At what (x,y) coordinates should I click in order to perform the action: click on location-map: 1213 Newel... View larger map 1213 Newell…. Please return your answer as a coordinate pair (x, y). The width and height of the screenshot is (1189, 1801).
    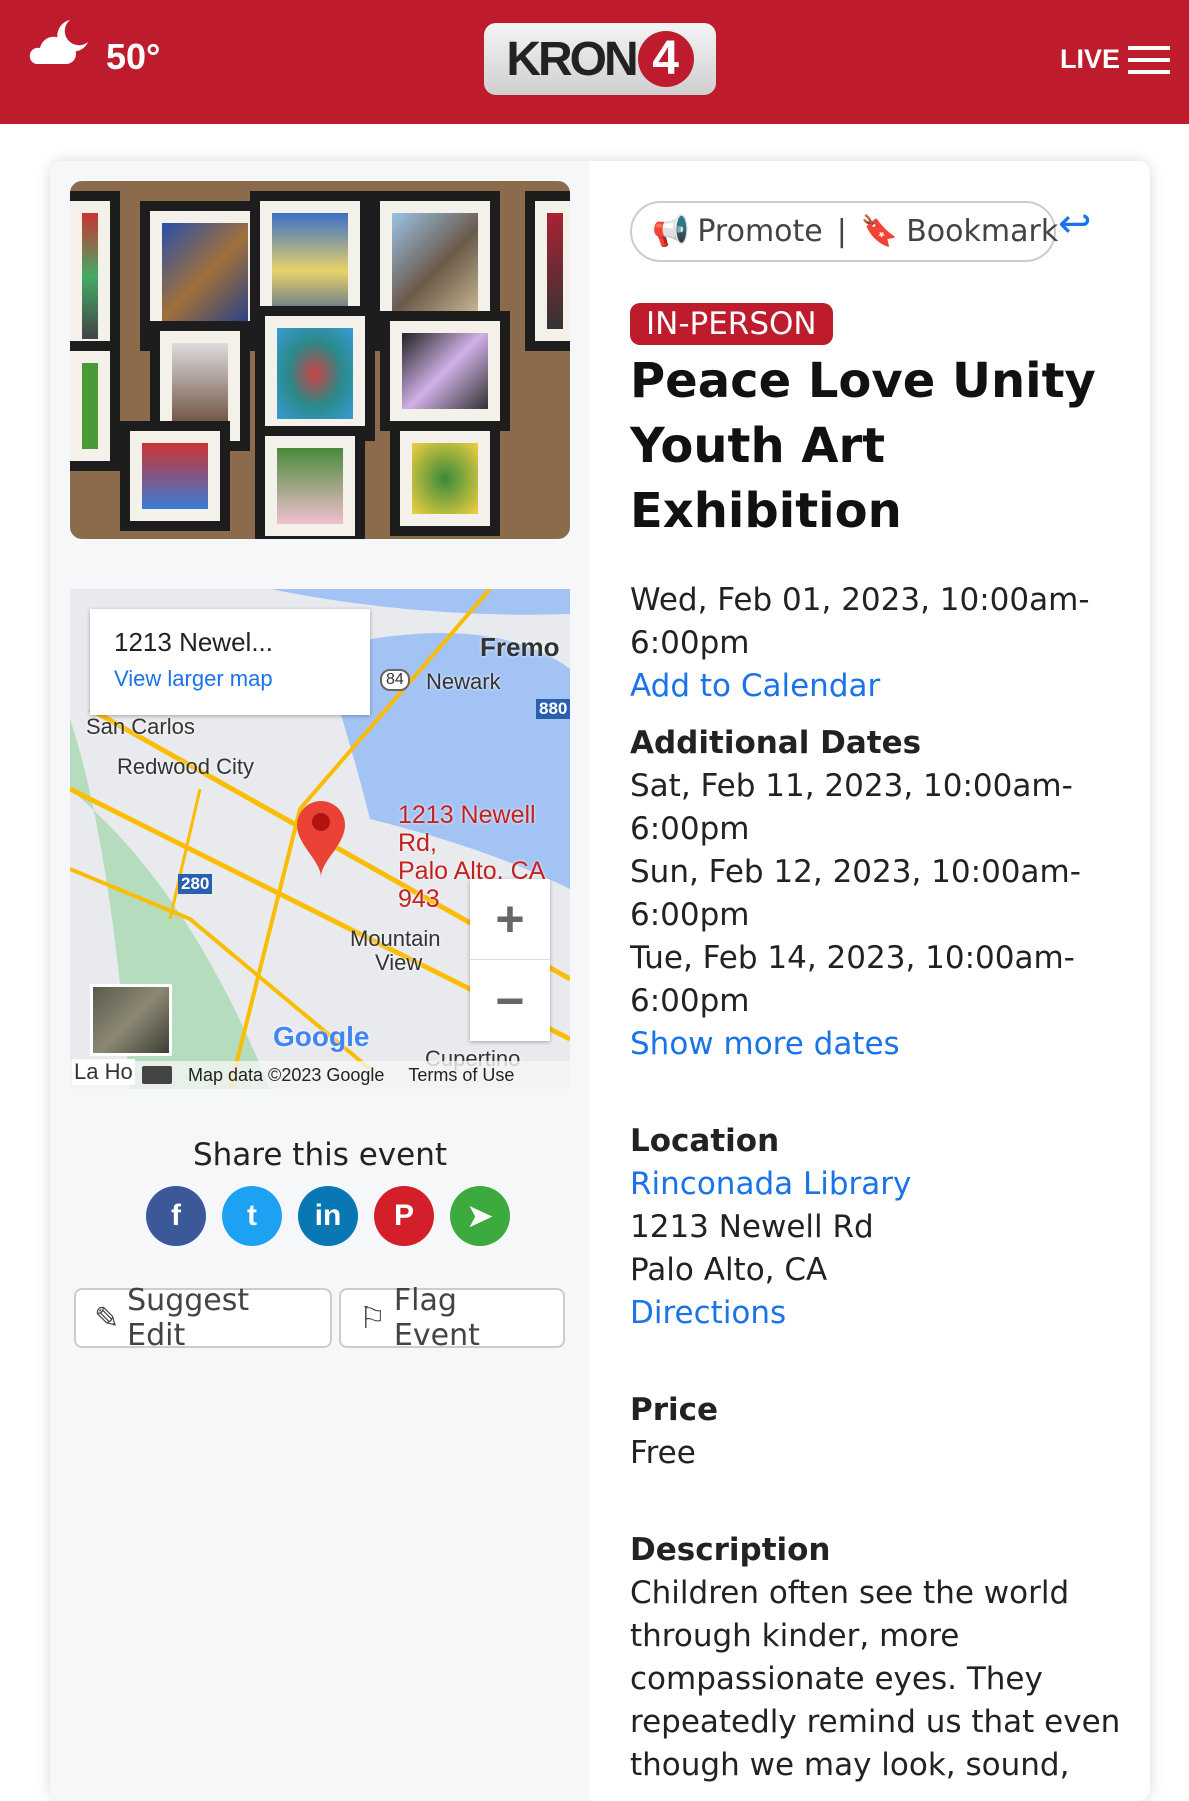
    Looking at the image, I should click on (320, 839).